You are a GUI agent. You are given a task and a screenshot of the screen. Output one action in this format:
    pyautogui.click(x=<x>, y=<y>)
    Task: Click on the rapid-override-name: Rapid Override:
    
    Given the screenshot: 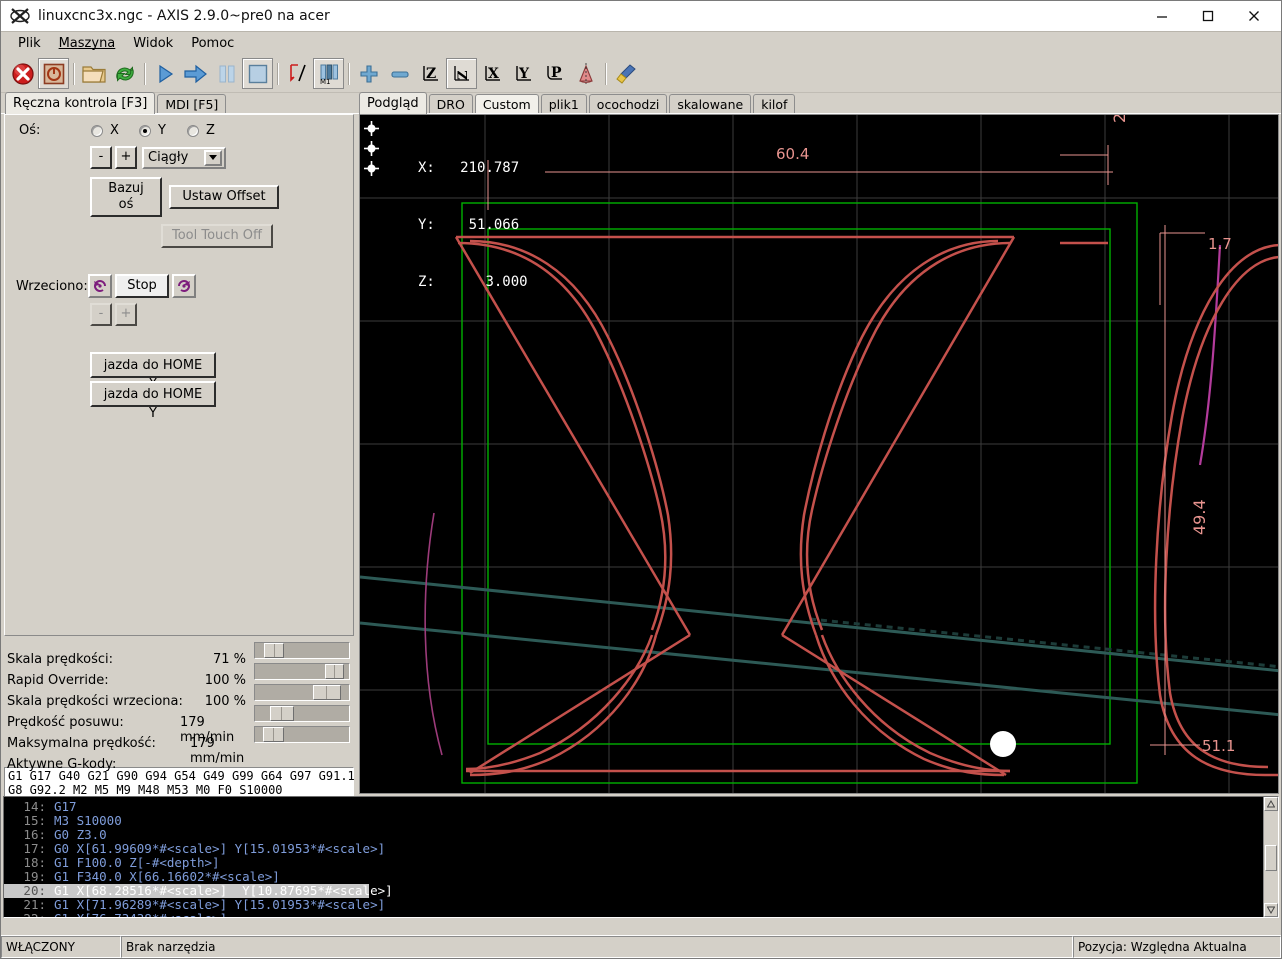 What is the action you would take?
    pyautogui.click(x=58, y=680)
    